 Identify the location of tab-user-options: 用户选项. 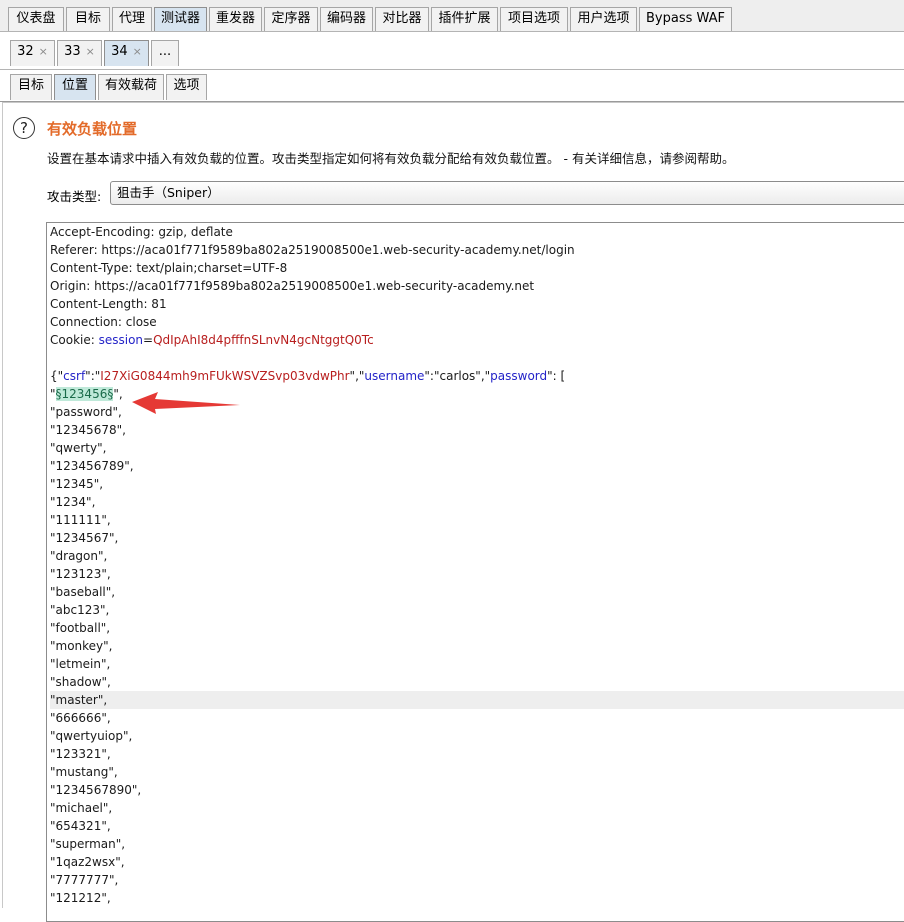
(603, 19).